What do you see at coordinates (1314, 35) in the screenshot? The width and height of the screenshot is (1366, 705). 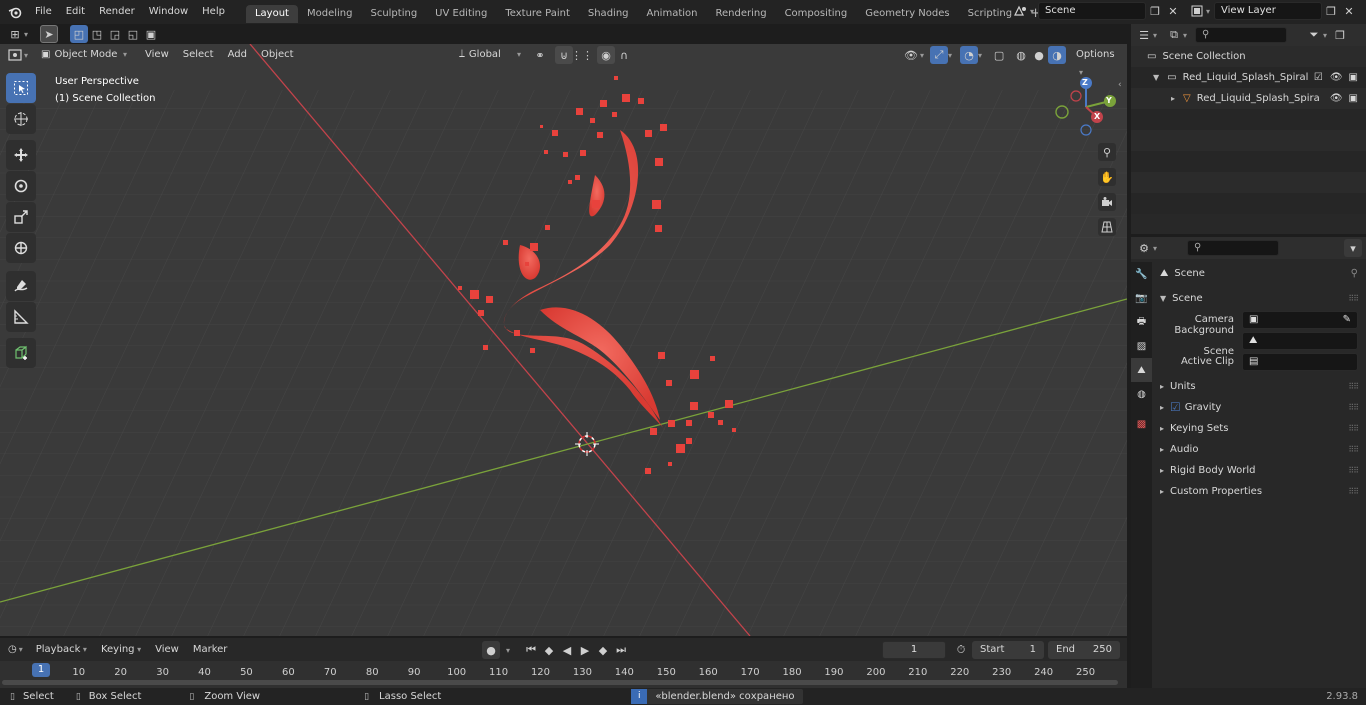 I see `filter-icon: ⏷` at bounding box center [1314, 35].